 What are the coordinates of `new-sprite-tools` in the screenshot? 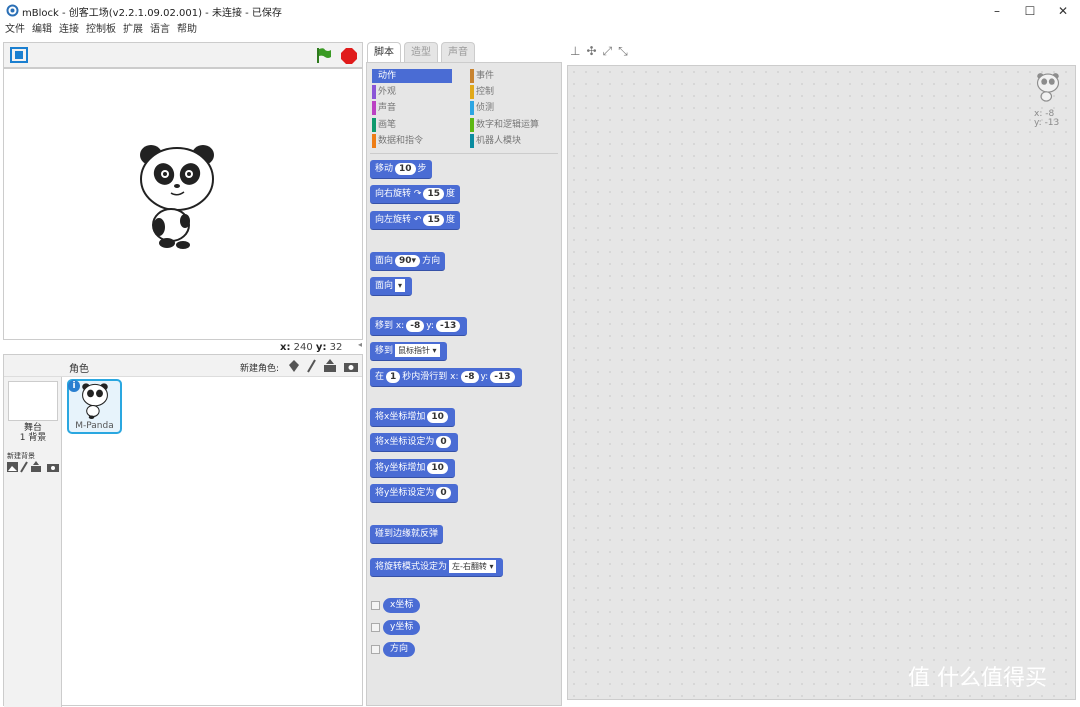 It's located at (323, 366).